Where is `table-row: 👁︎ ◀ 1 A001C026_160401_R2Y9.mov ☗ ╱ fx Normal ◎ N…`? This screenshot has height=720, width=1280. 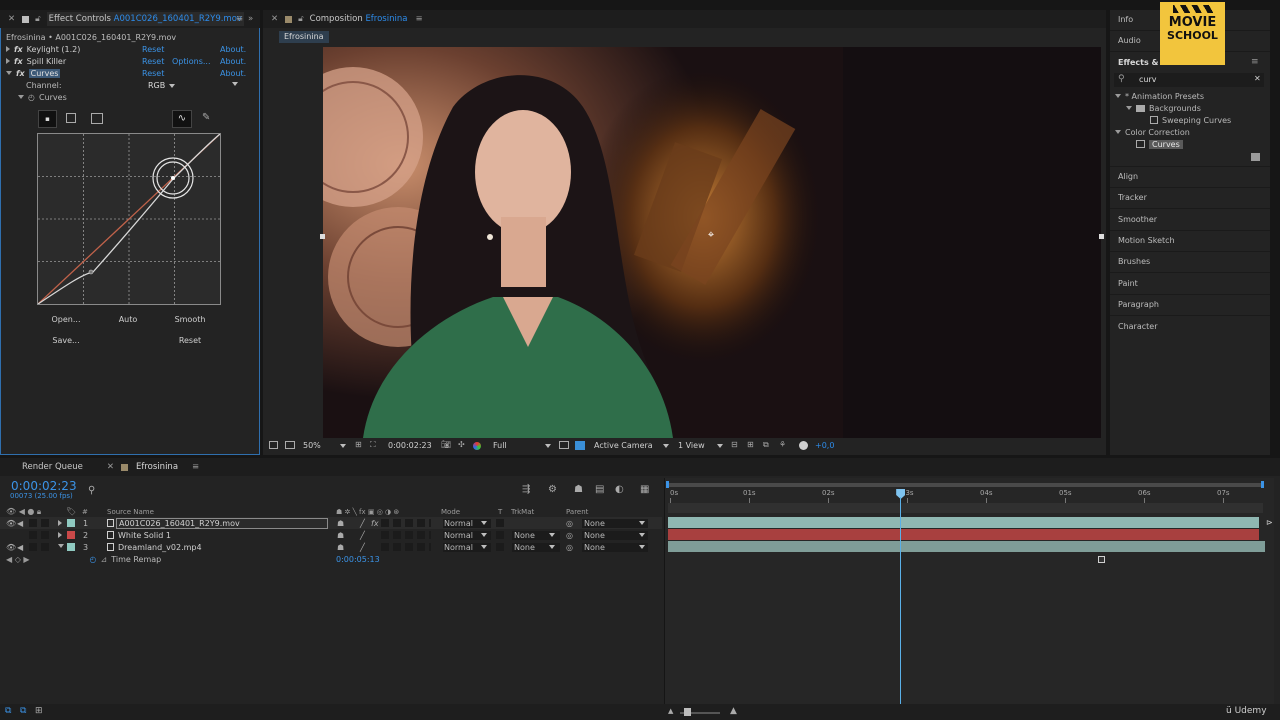
table-row: 👁︎ ◀ 1 A001C026_160401_R2Y9.mov ☗ ╱ fx Normal ◎ N… is located at coordinates (331, 523).